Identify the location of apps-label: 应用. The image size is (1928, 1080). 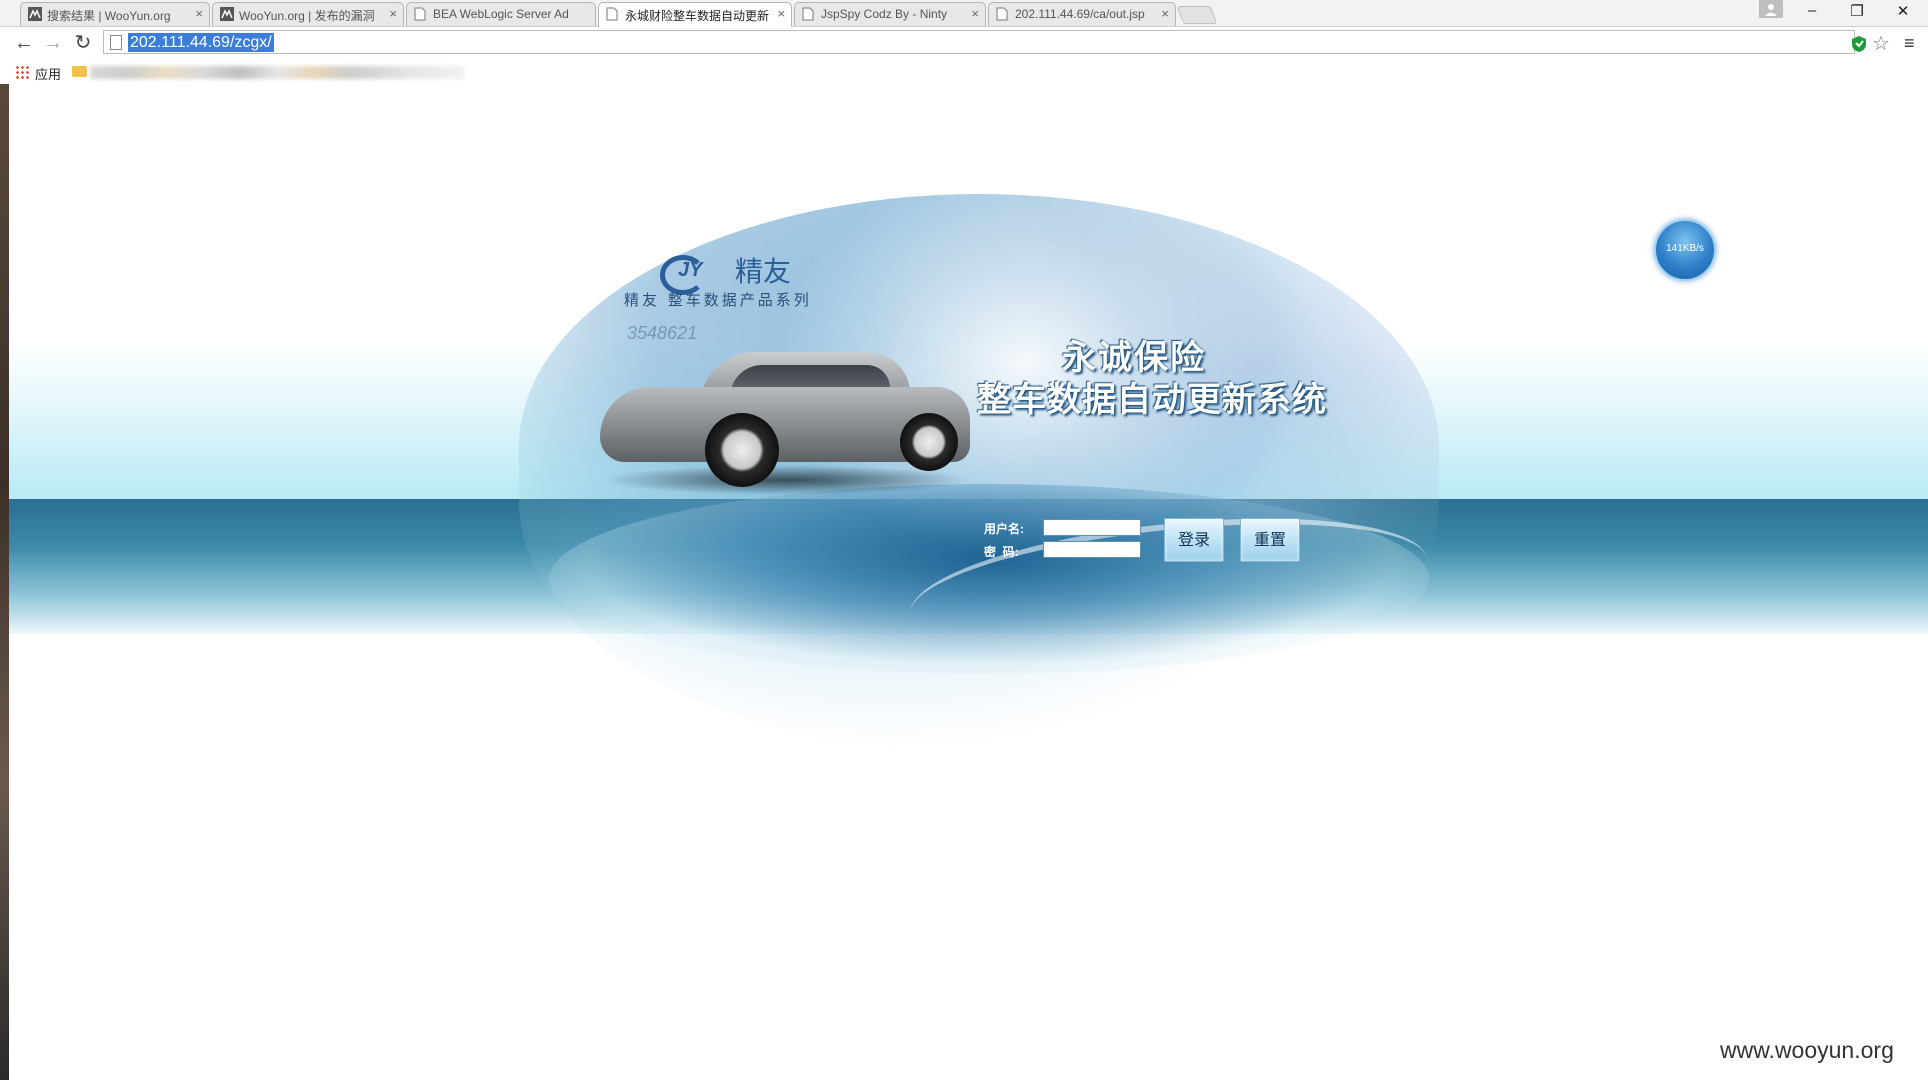
(48, 73).